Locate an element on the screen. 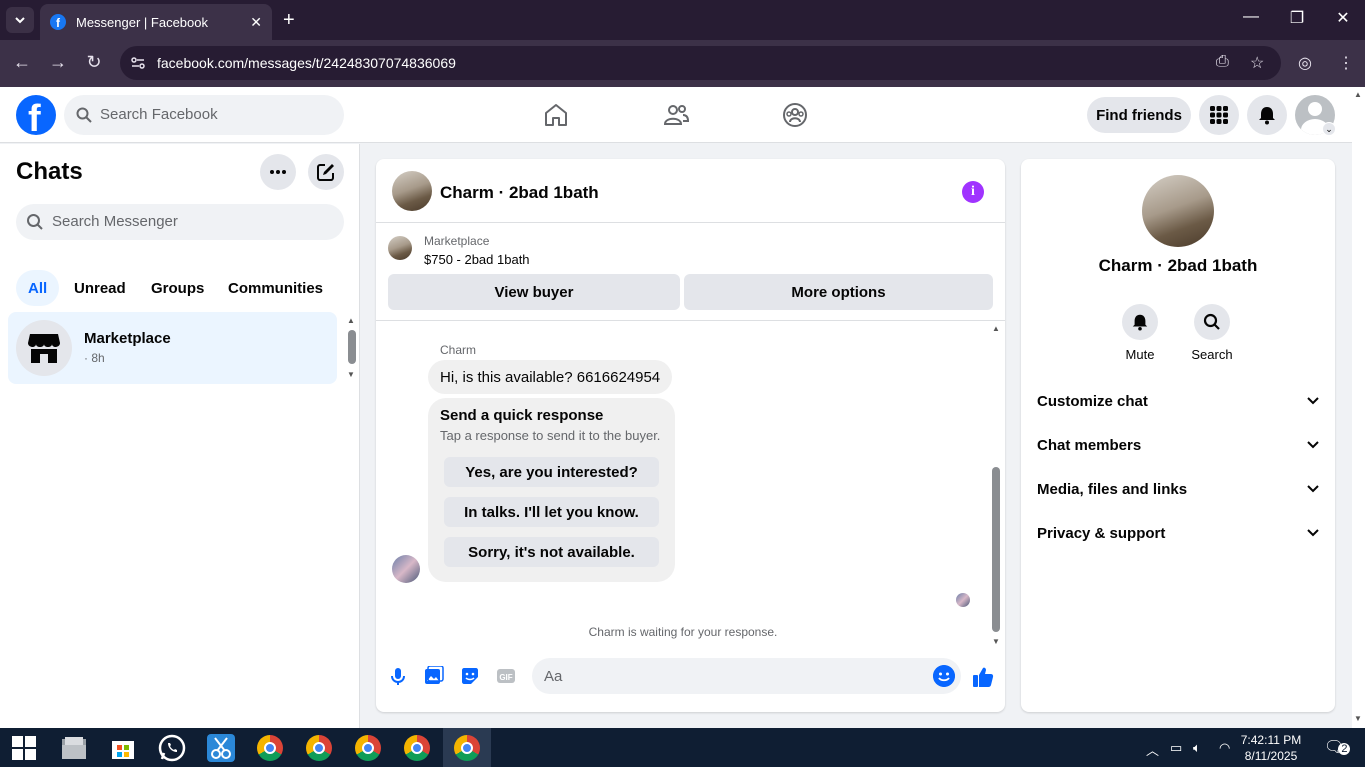  reload-icon: ↻ is located at coordinates (94, 62).